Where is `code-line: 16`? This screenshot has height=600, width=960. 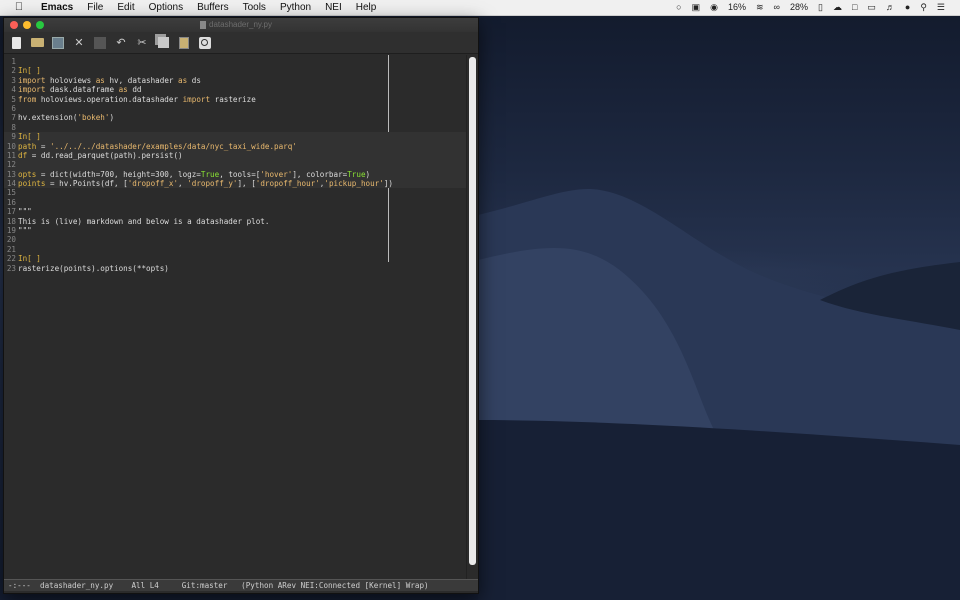
code-line: 16 is located at coordinates (235, 202).